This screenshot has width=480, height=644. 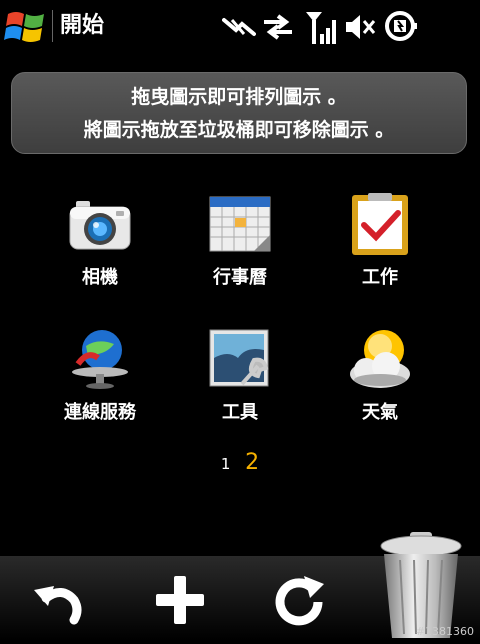 I want to click on app-label: 工具, so click(x=240, y=412).